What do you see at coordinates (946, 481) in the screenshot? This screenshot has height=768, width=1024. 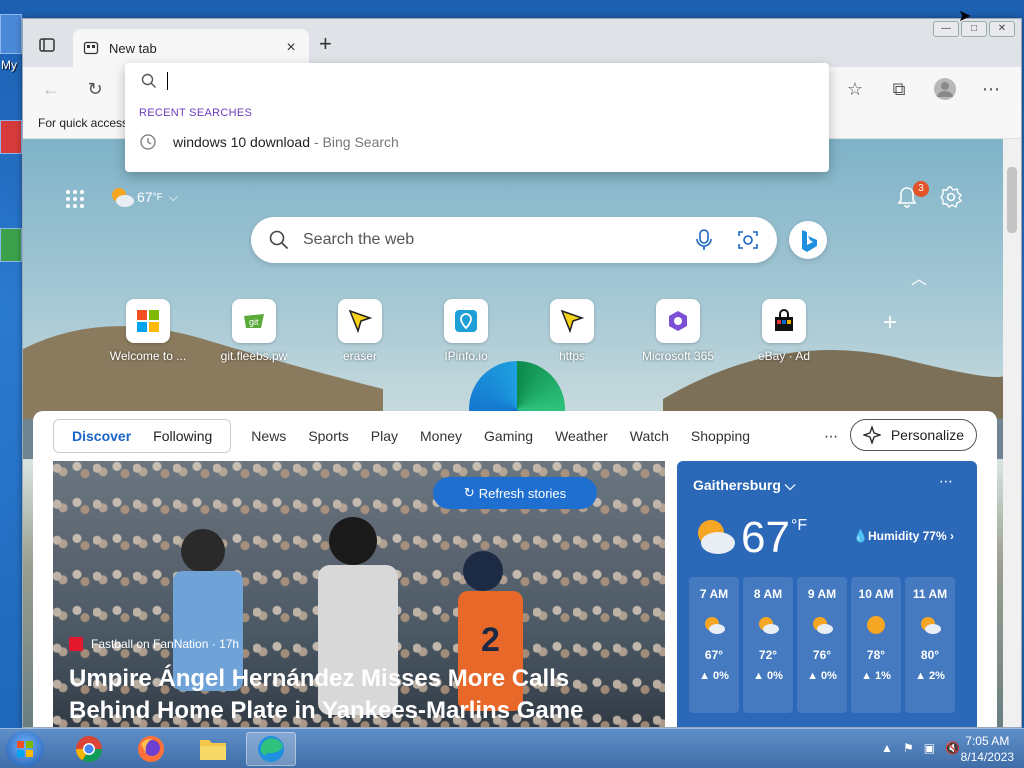 I see `weather-more-icon: ⋯` at bounding box center [946, 481].